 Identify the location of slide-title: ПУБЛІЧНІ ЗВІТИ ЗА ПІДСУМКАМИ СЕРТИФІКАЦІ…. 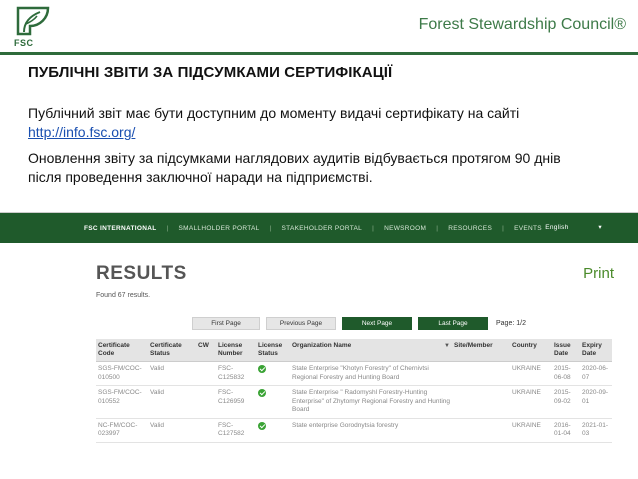
(210, 72).